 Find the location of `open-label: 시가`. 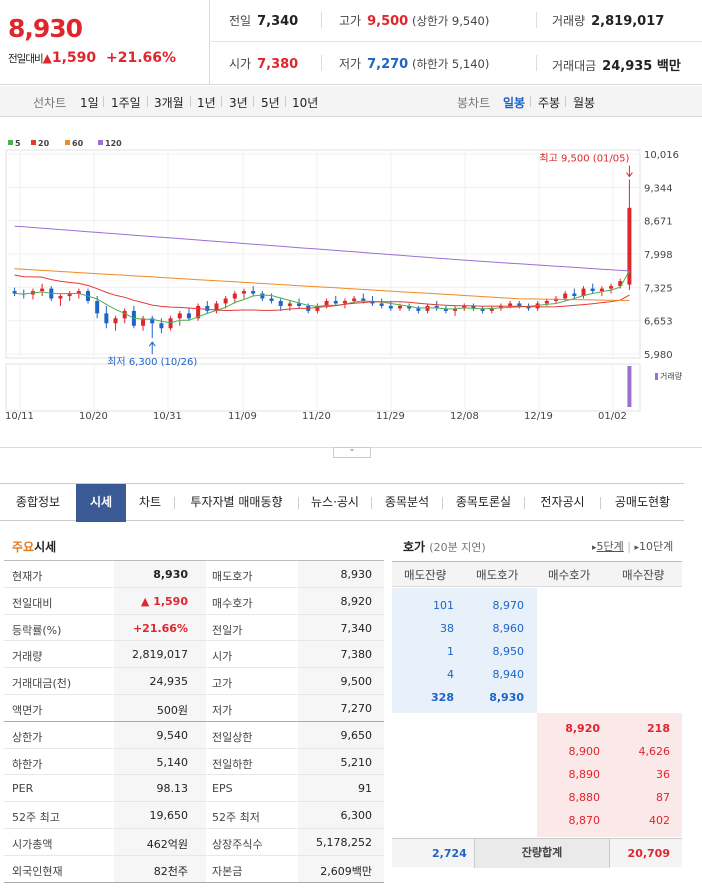

open-label: 시가 is located at coordinates (240, 64).